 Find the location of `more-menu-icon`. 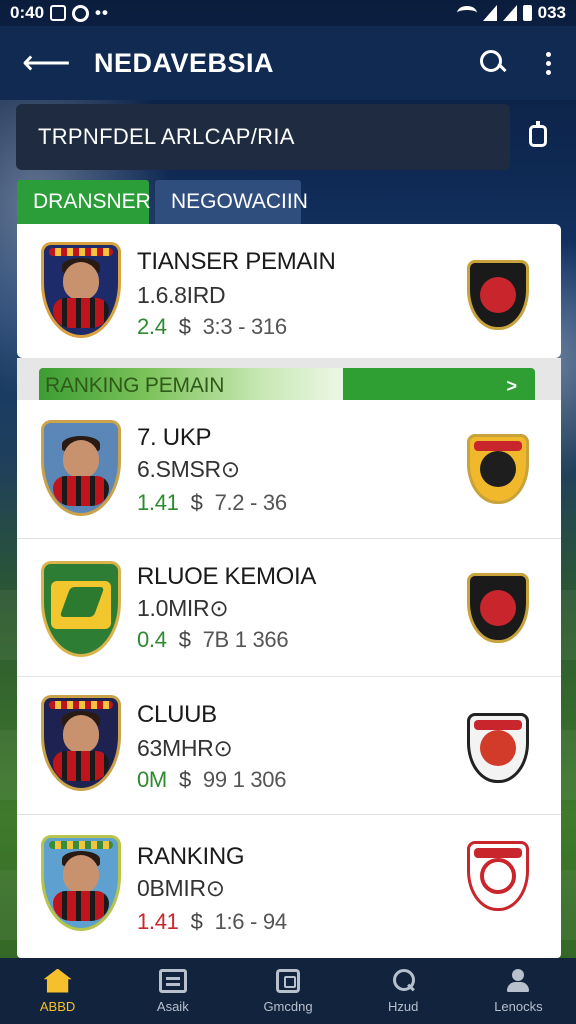

more-menu-icon is located at coordinates (548, 63).